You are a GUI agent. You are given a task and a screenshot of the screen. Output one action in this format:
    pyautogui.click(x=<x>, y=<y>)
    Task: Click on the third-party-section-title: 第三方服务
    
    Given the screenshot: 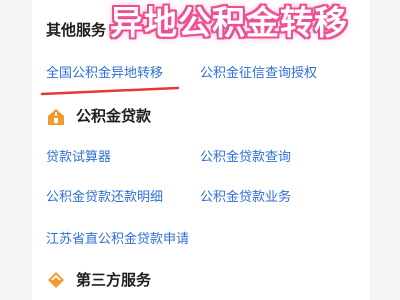 What is the action you would take?
    pyautogui.click(x=114, y=280)
    